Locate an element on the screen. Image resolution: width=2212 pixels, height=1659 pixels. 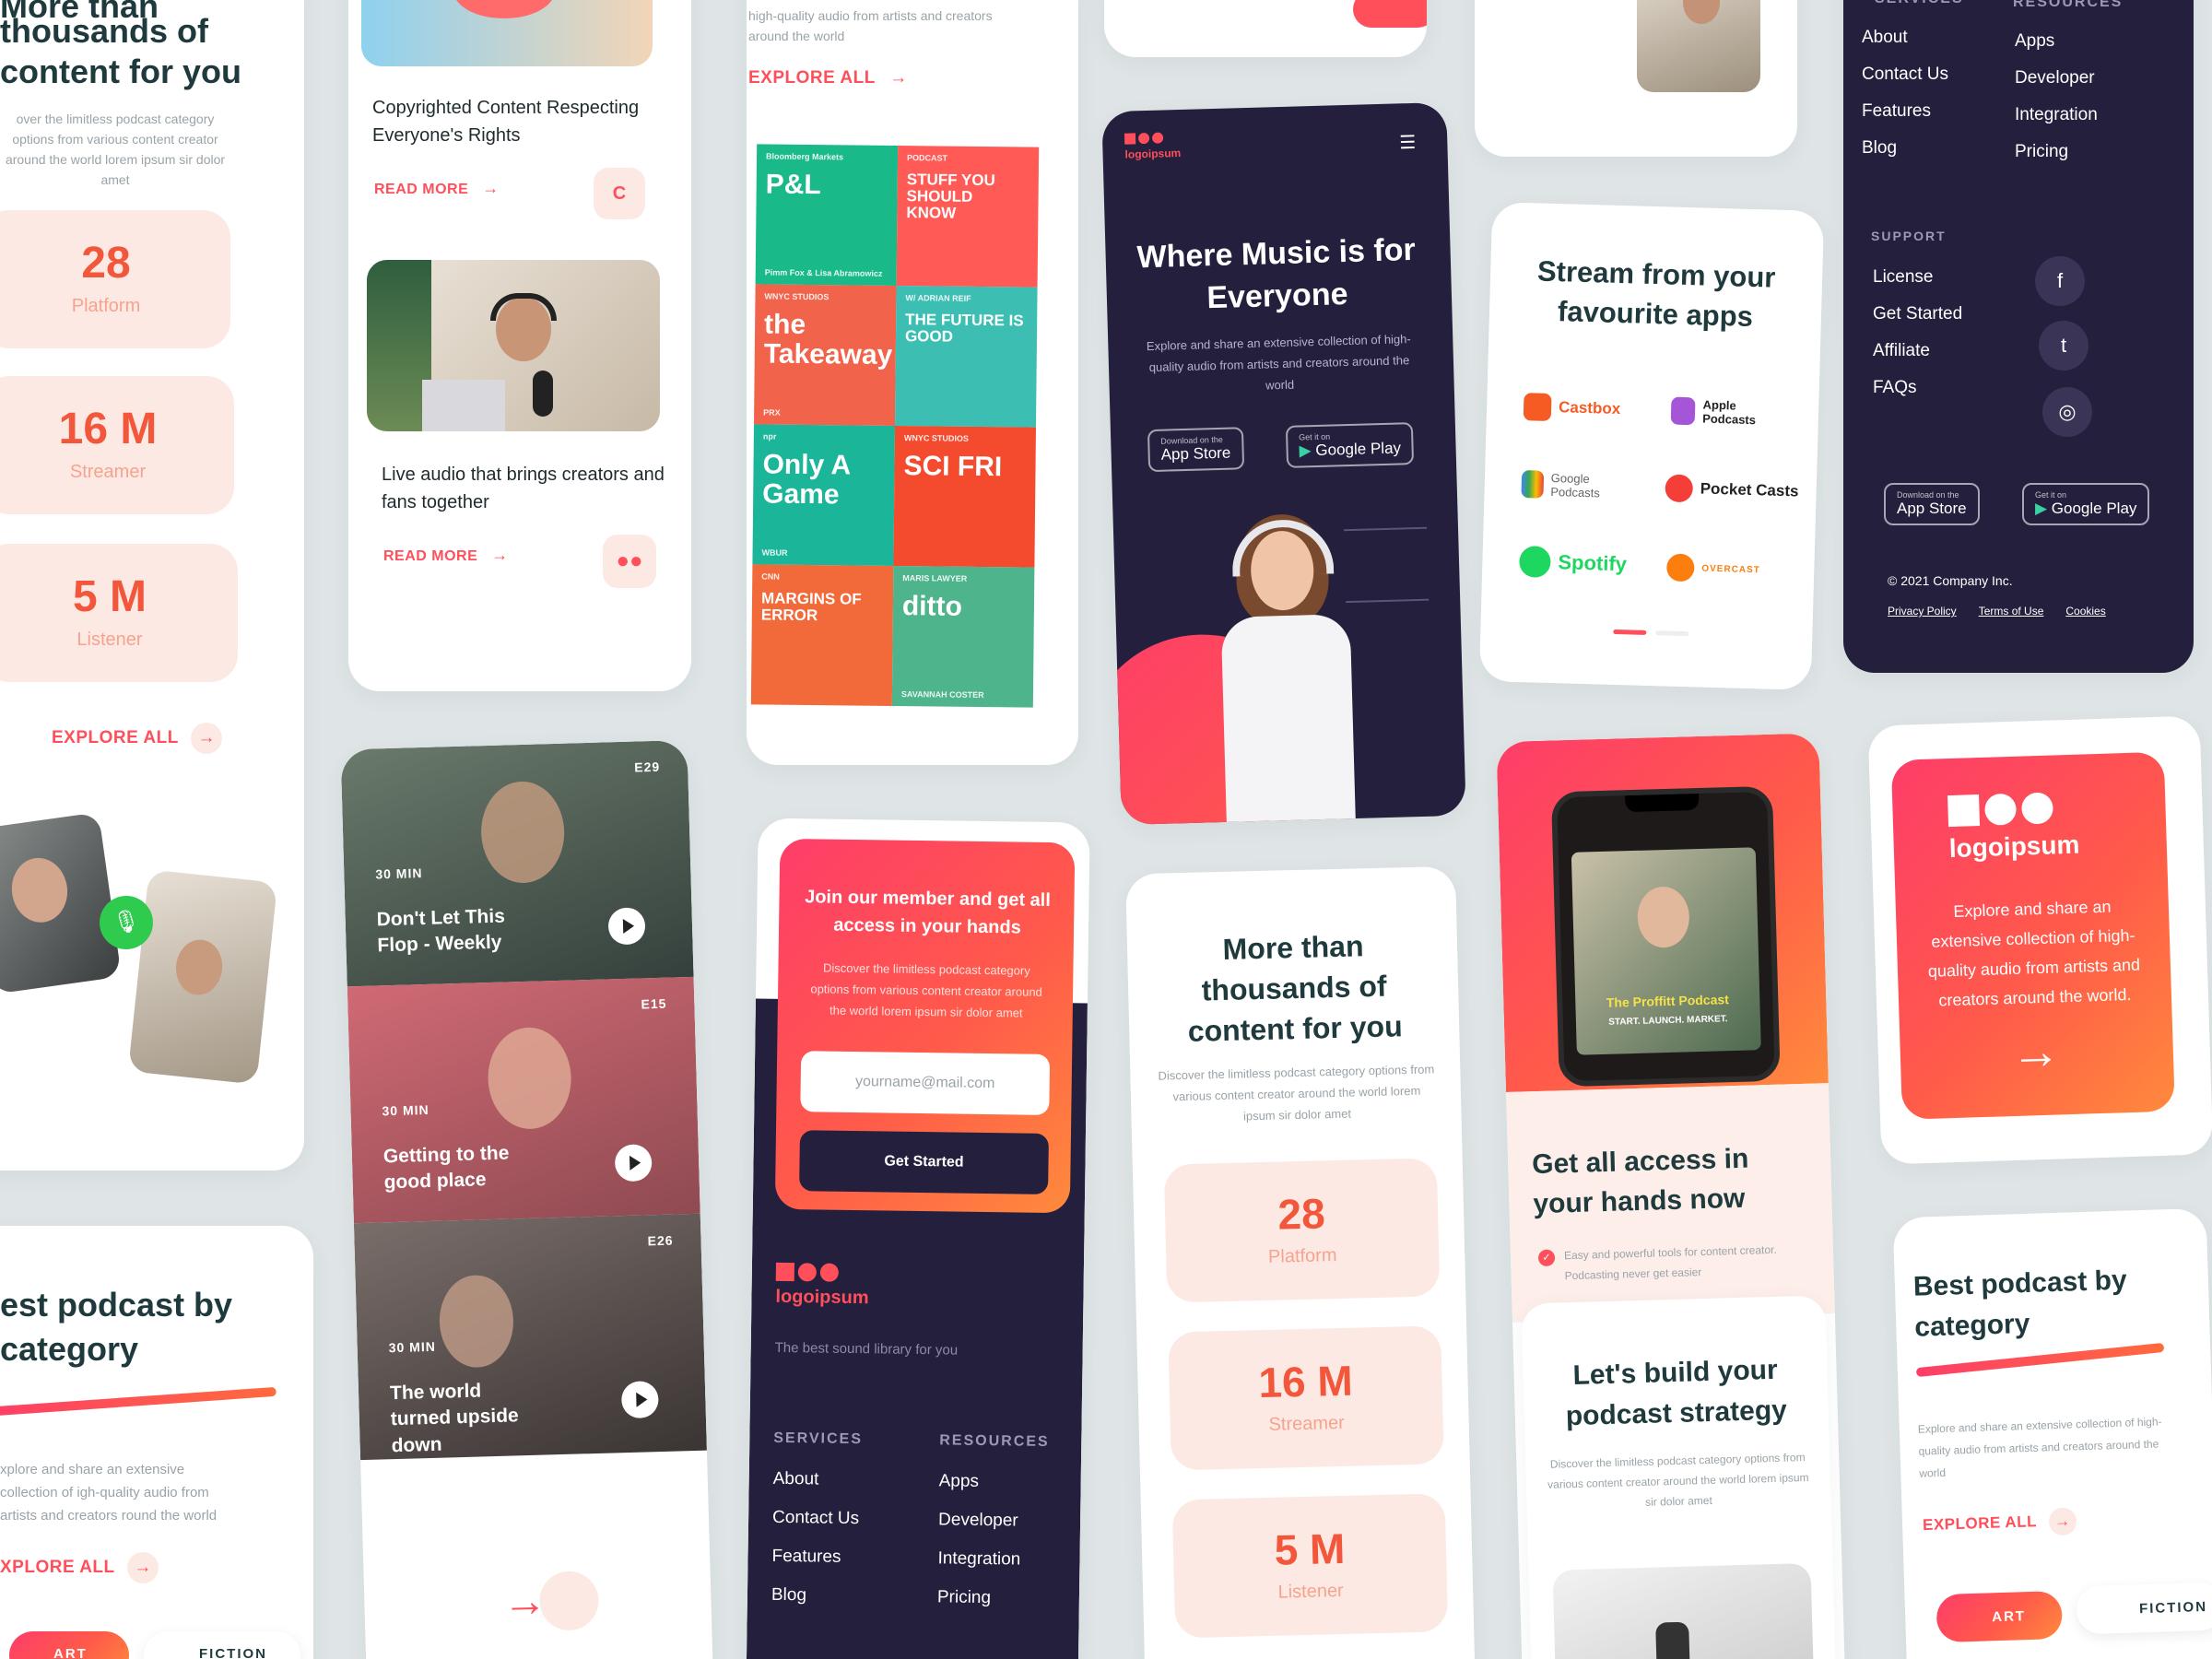
castbox-logo: Castbox is located at coordinates (1572, 408).